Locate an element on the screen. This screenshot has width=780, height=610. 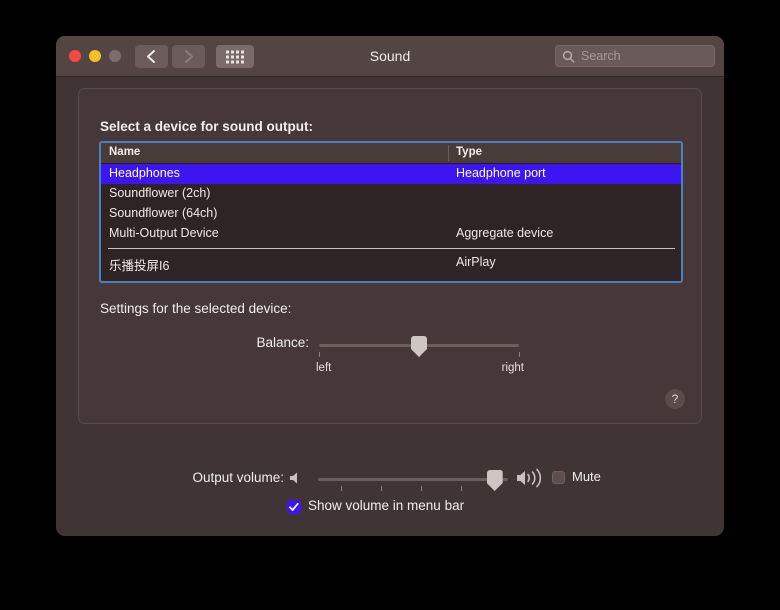
show-volume-row: Show volume in menu bar is located at coordinates (390, 508).